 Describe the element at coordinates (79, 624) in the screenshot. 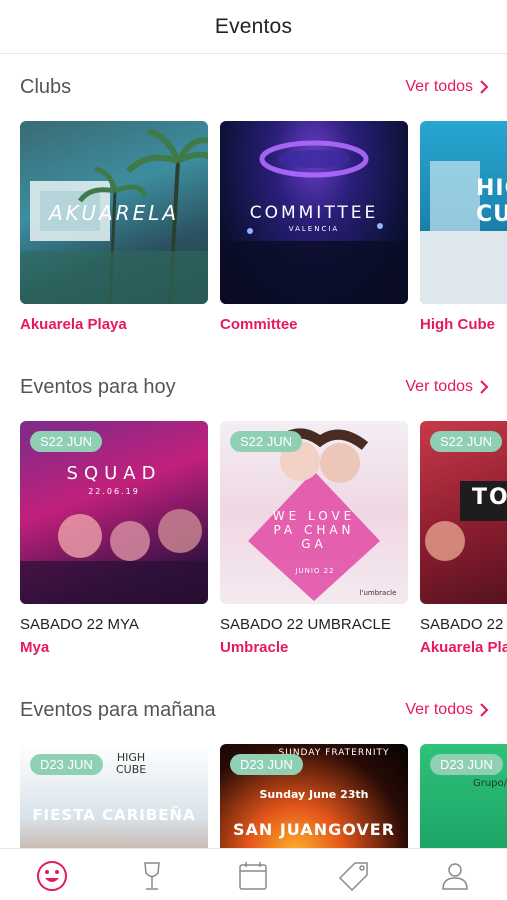

I see `event-title: SABADO 22 MYA` at that location.